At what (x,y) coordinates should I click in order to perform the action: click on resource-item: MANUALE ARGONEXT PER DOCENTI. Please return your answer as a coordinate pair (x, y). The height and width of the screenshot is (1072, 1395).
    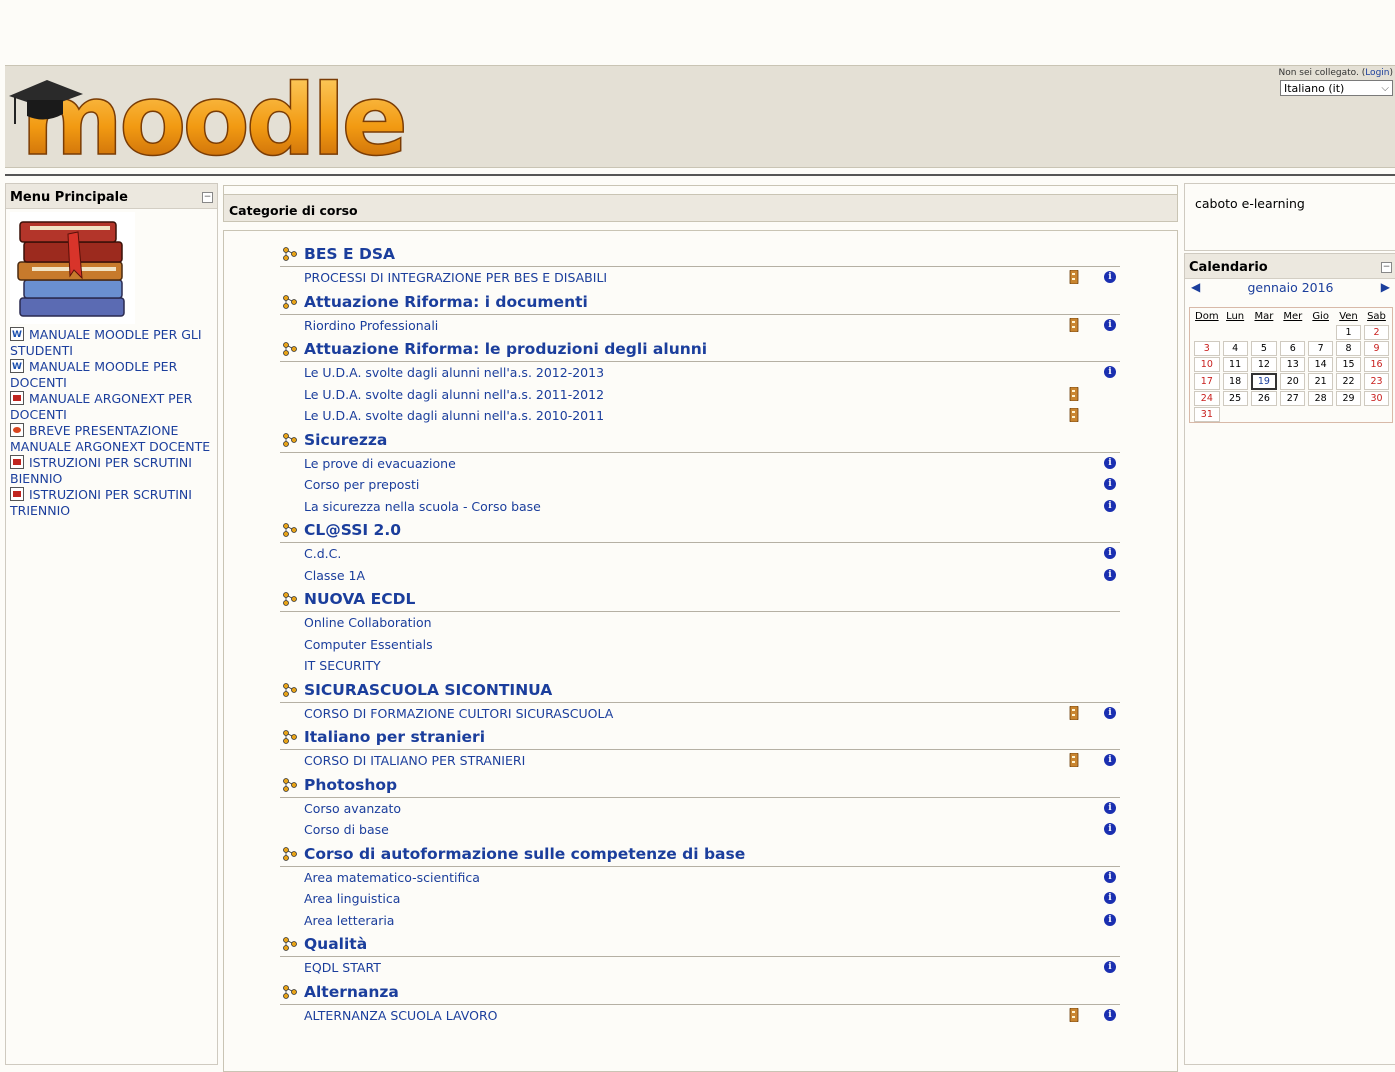
    Looking at the image, I should click on (112, 407).